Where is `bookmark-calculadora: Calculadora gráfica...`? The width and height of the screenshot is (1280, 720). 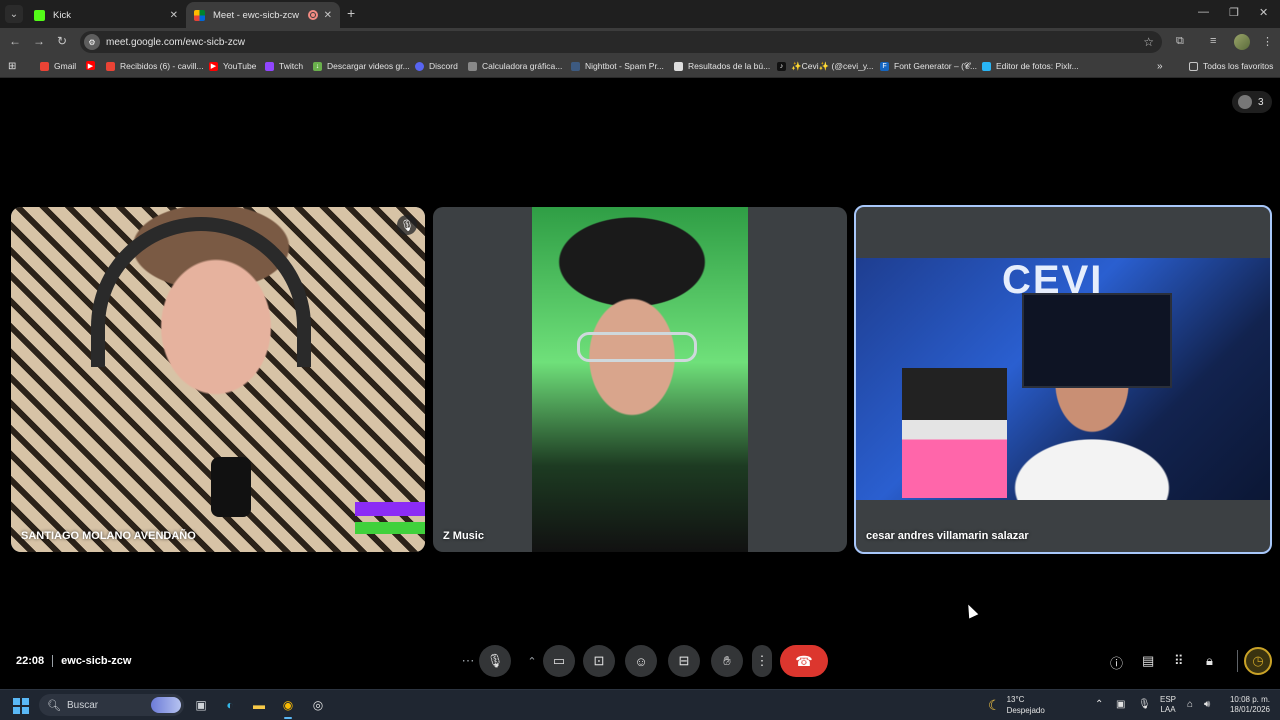
bookmark-calculadora: Calculadora gráfica... is located at coordinates (515, 66).